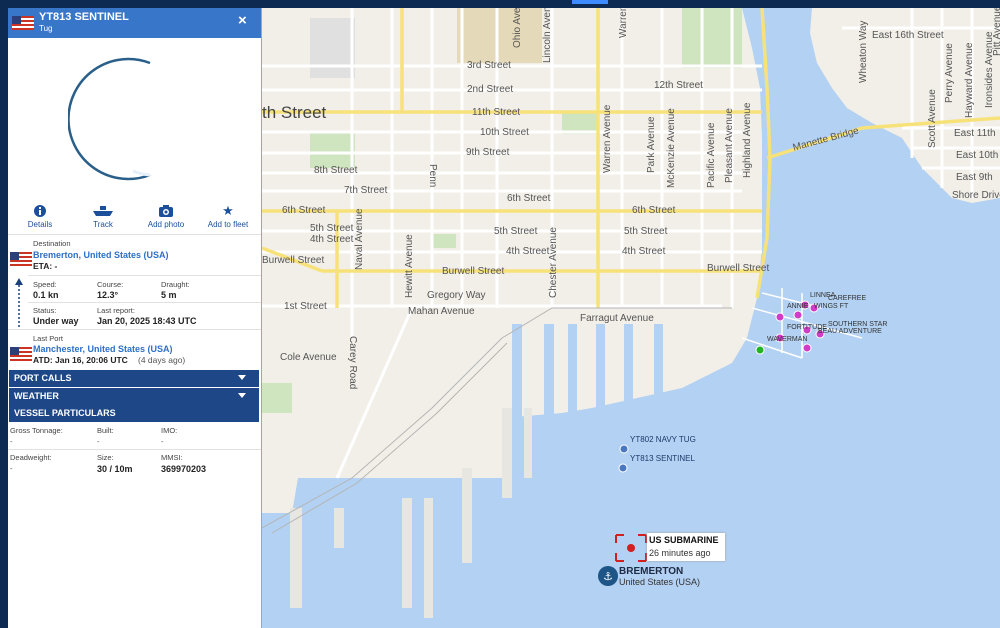  Describe the element at coordinates (242, 377) in the screenshot. I see `chevron-down-icon` at that location.